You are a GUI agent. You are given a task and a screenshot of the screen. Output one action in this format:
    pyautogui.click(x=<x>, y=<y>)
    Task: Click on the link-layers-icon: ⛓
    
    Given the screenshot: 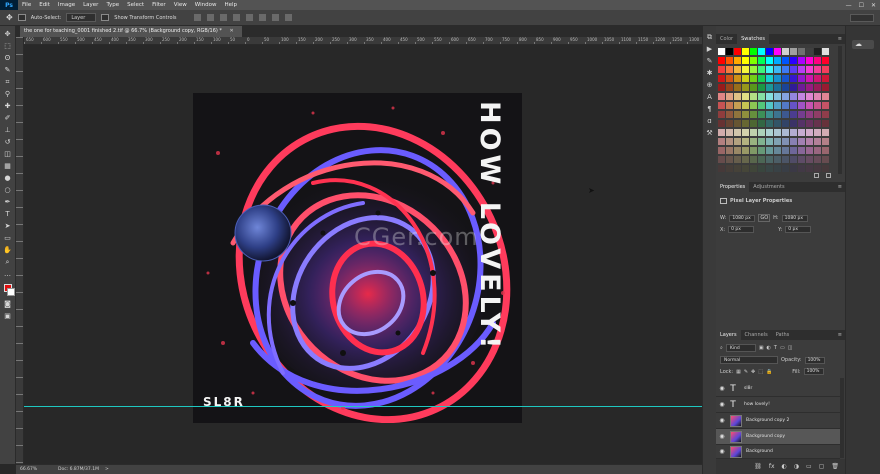 What is the action you would take?
    pyautogui.click(x=758, y=466)
    